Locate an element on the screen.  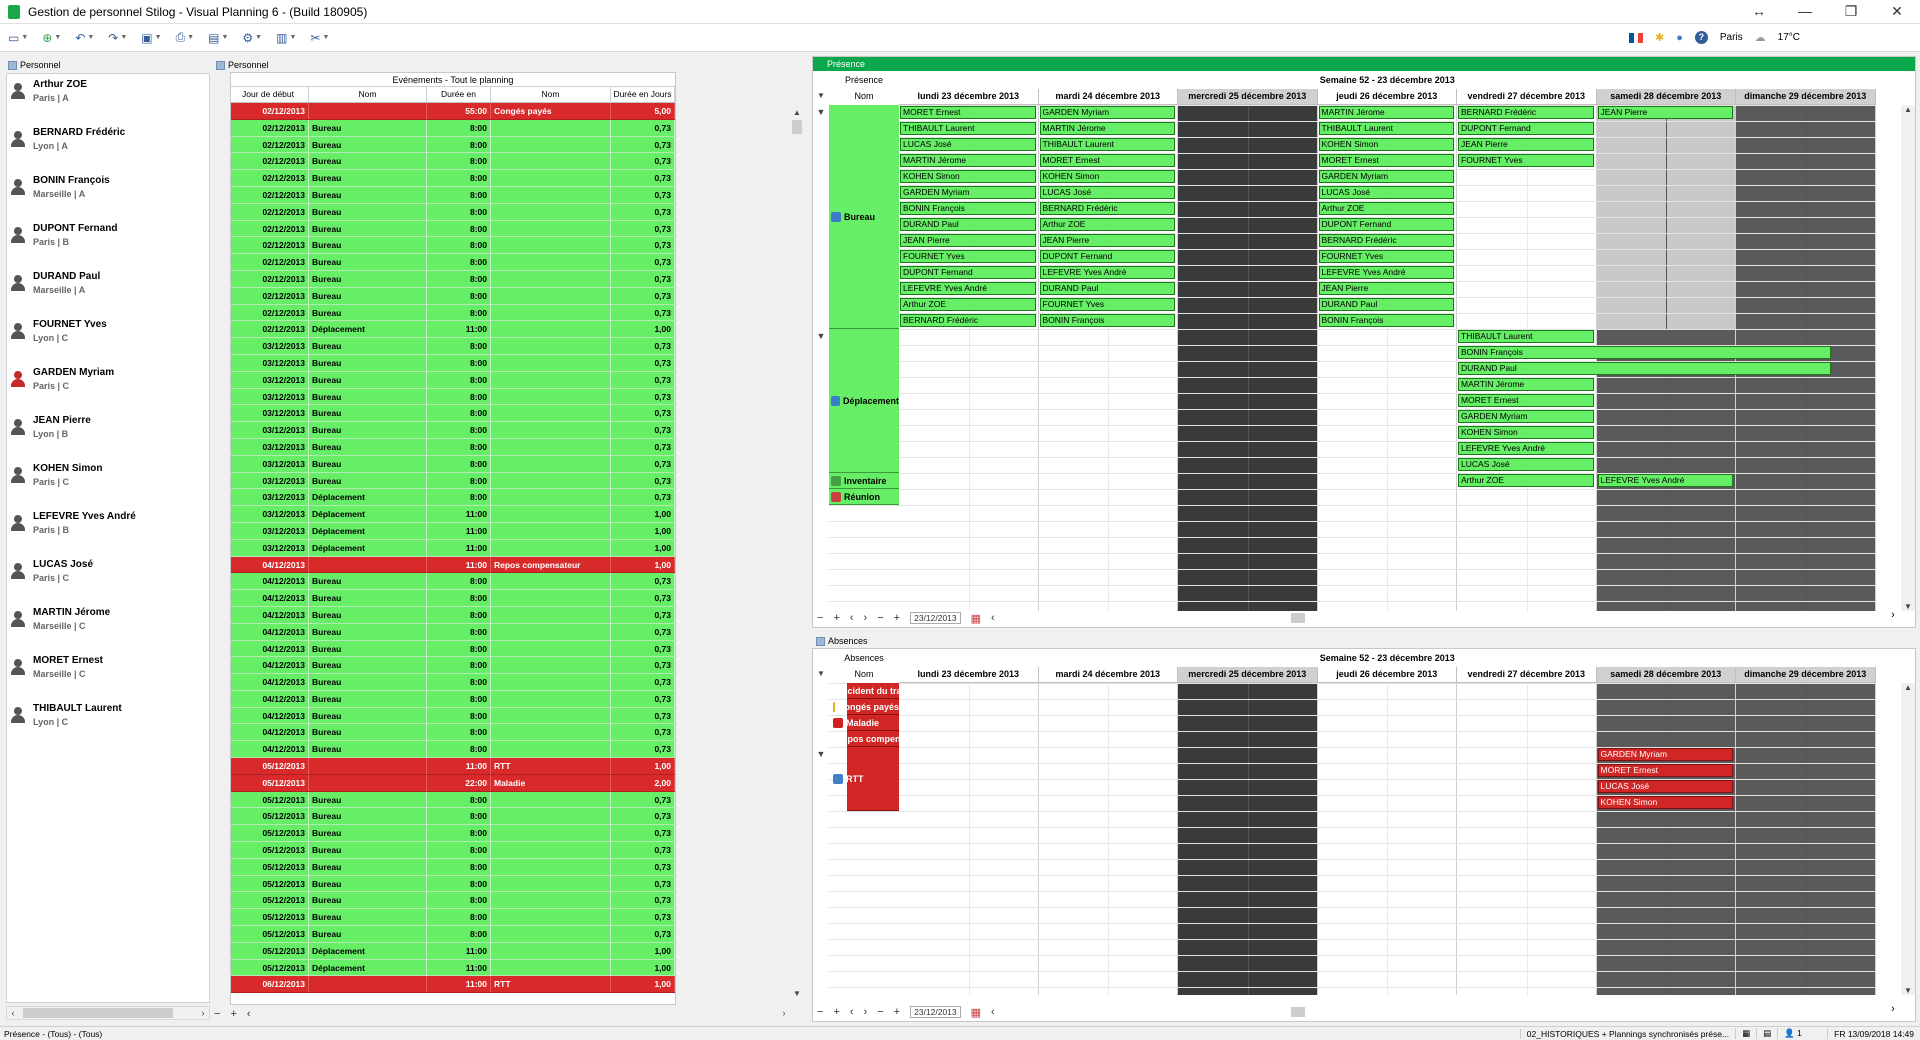
person-item: MARTIN Jérome Marseille | C is located at coordinates (108, 626).